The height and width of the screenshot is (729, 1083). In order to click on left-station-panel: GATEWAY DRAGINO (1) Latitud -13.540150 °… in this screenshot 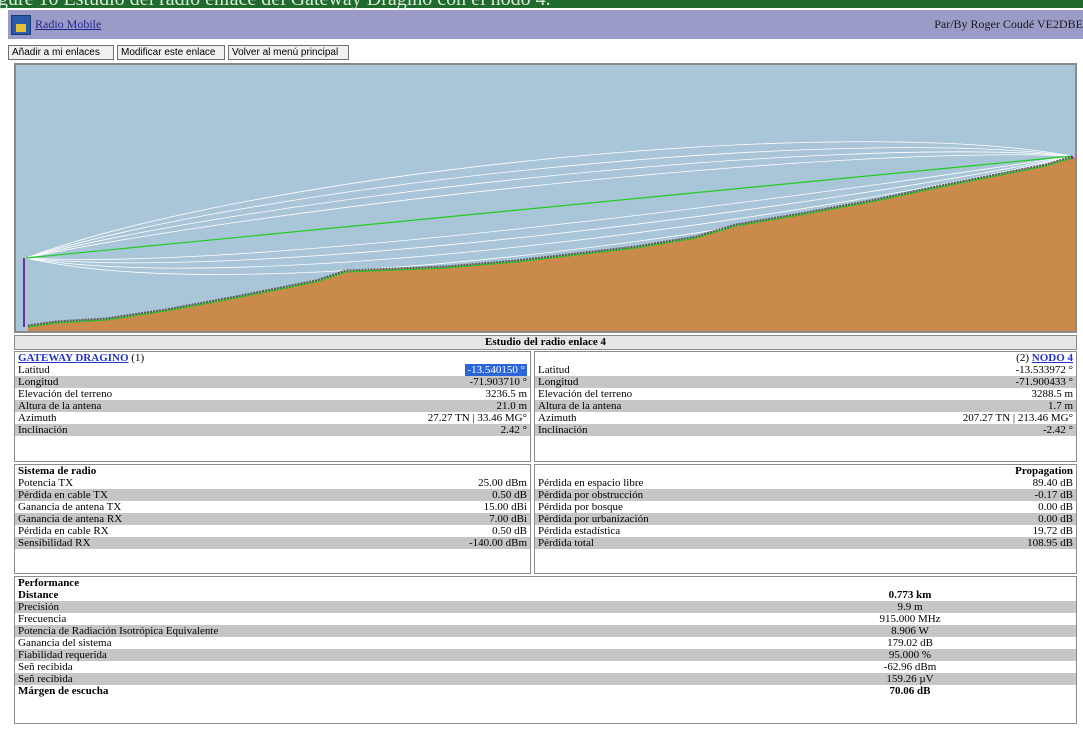, I will do `click(272, 406)`.